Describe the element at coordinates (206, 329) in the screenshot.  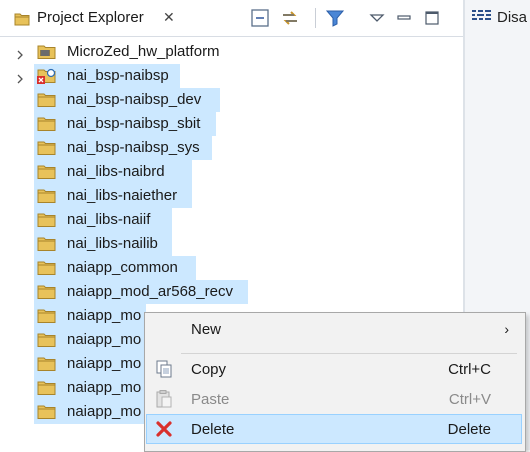
I see `menu-item-label: New` at that location.